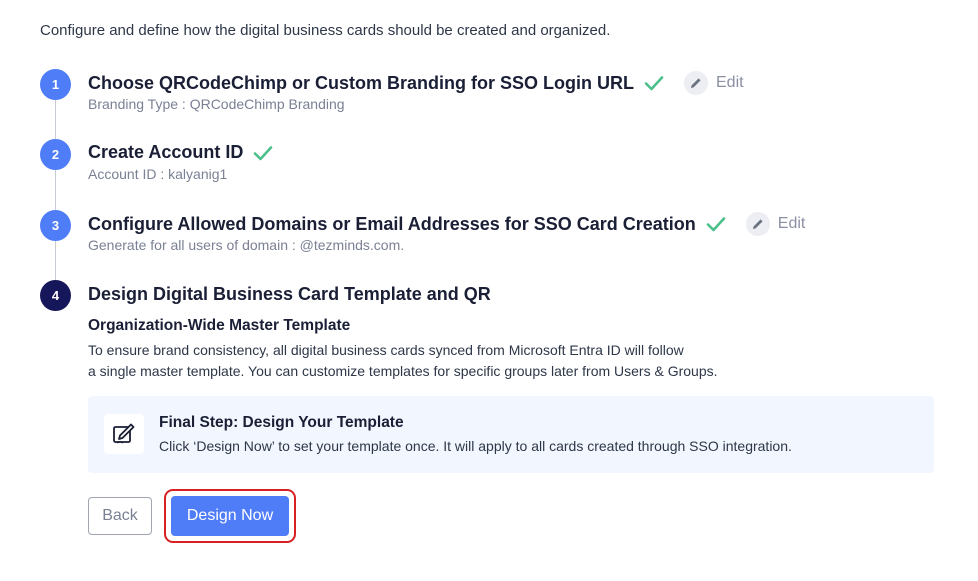 The height and width of the screenshot is (581, 978). What do you see at coordinates (166, 152) in the screenshot?
I see `step-2-title: Create Account ID` at bounding box center [166, 152].